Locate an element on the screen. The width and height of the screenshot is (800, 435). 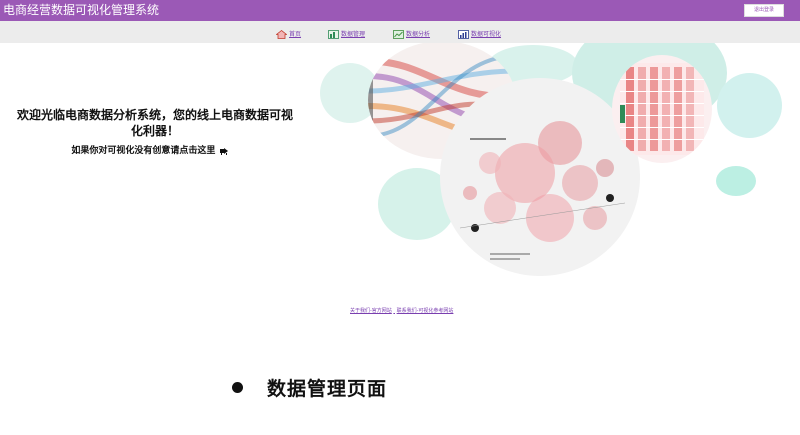
app-title: 电商经营数据可视化管理系统 is located at coordinates (81, 10).